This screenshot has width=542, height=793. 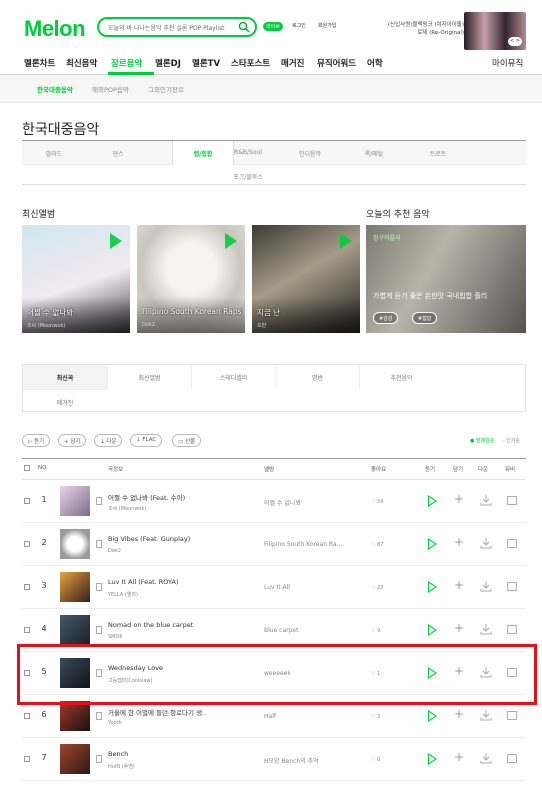 I want to click on song-artist: 조씨 (Moonwok), so click(x=127, y=508).